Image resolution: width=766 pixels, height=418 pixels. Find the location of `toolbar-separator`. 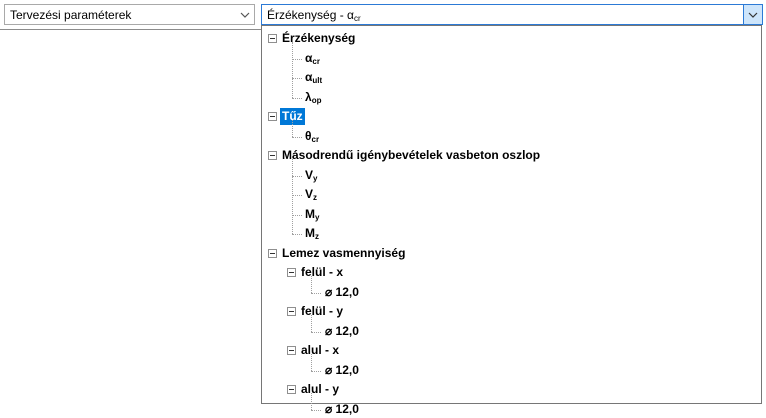

toolbar-separator is located at coordinates (130, 29).